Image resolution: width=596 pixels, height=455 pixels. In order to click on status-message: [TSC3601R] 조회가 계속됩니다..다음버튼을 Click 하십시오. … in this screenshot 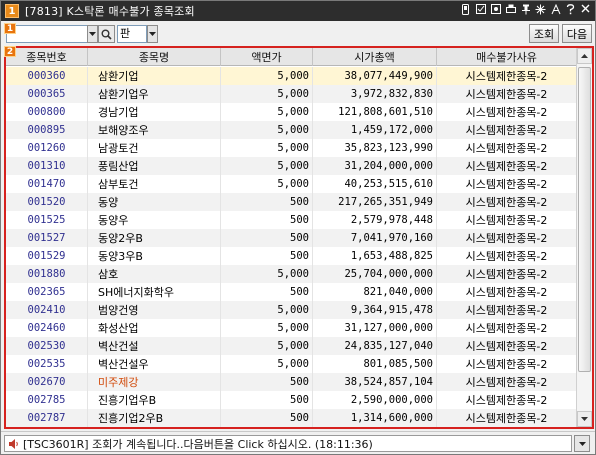, I will do `click(198, 444)`.